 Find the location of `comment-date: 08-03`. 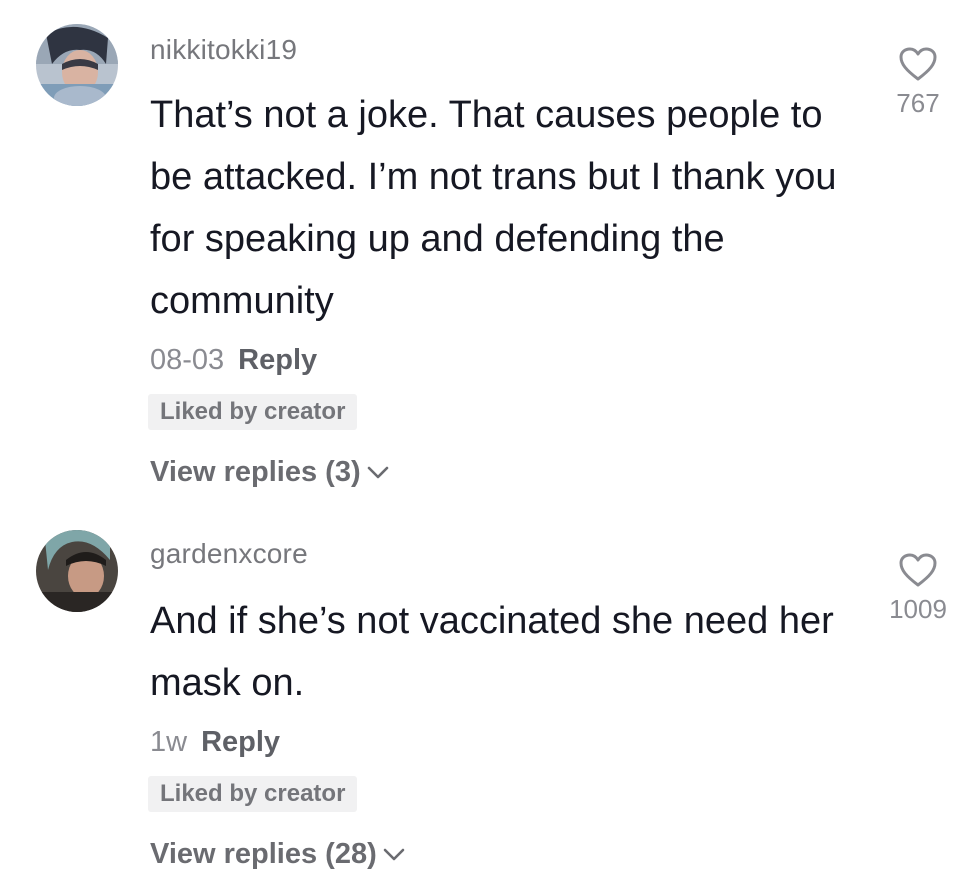

comment-date: 08-03 is located at coordinates (187, 360).